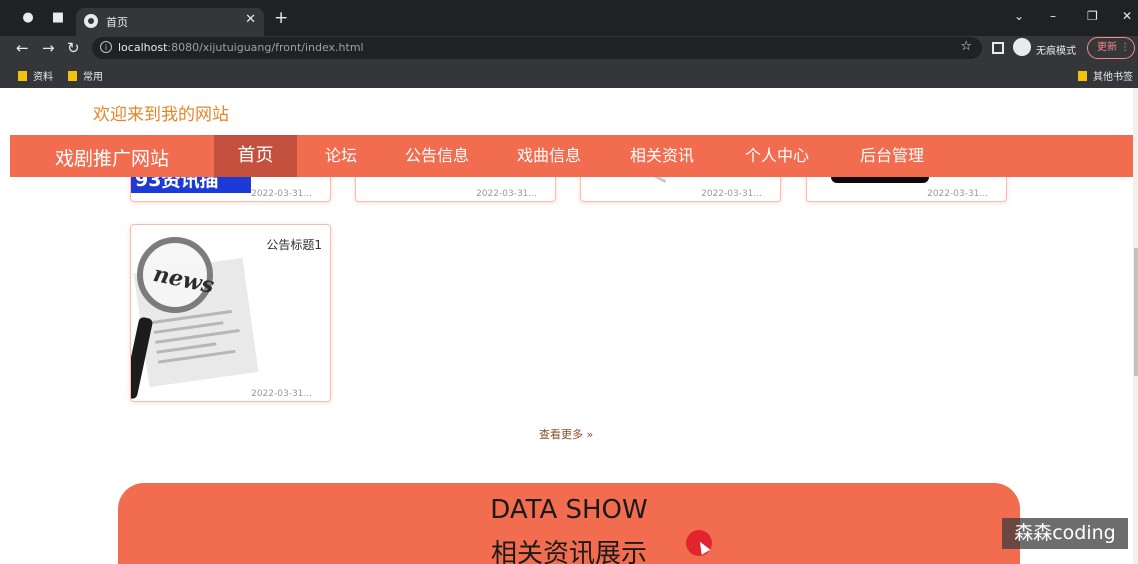 The height and width of the screenshot is (564, 1138). I want to click on back-icon: ←, so click(22, 48).